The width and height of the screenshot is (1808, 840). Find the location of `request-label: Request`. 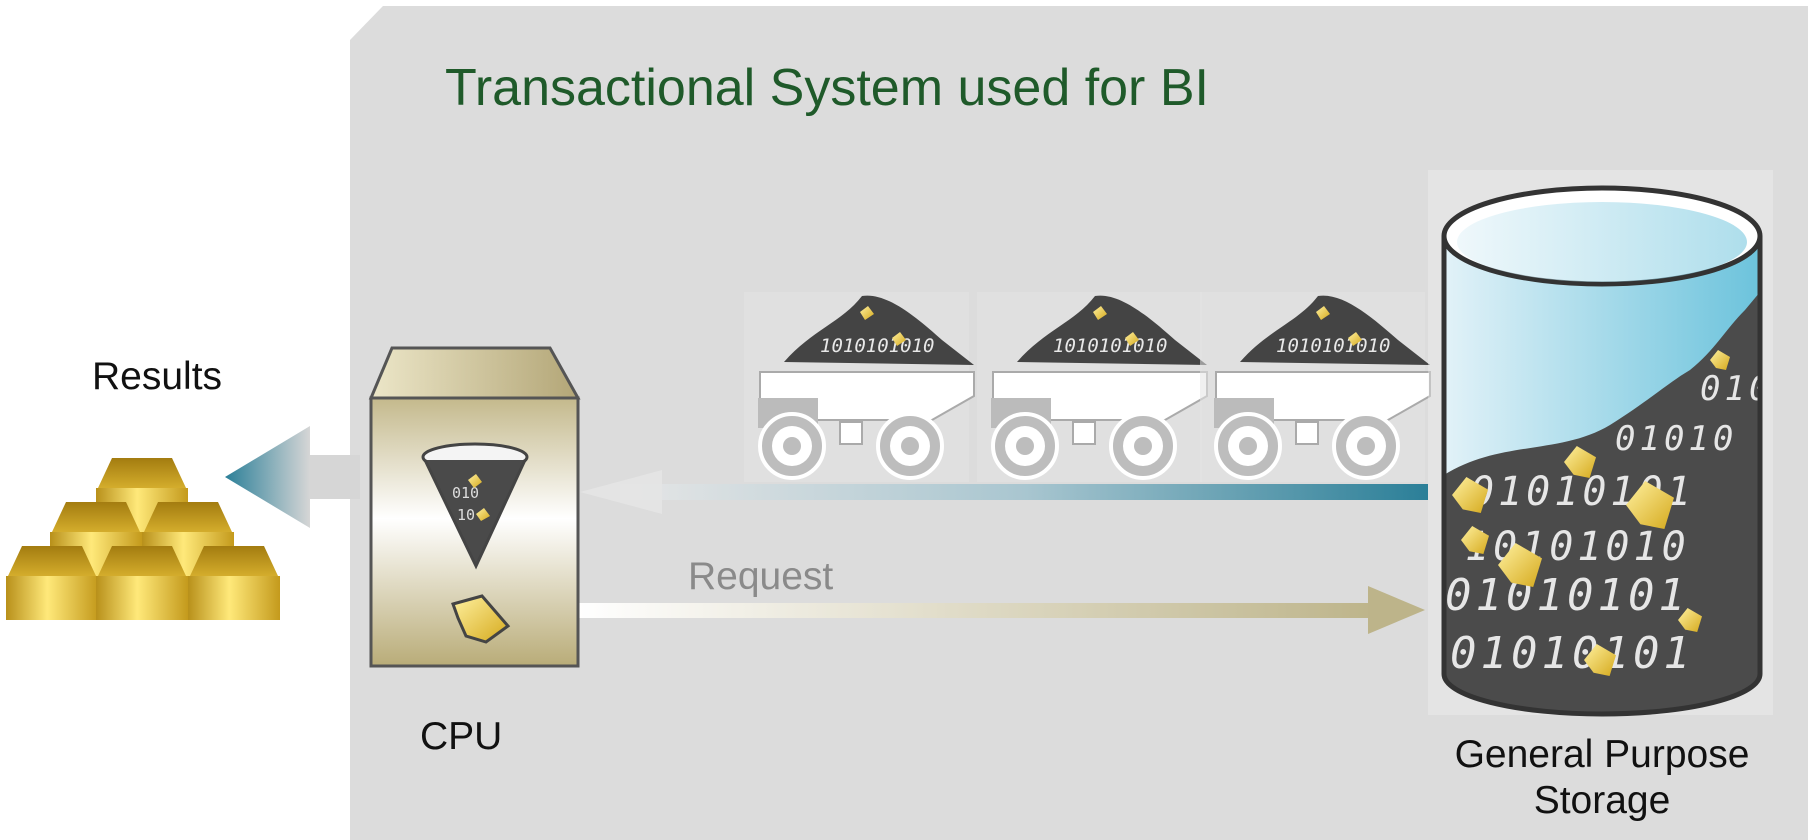

request-label: Request is located at coordinates (761, 576).